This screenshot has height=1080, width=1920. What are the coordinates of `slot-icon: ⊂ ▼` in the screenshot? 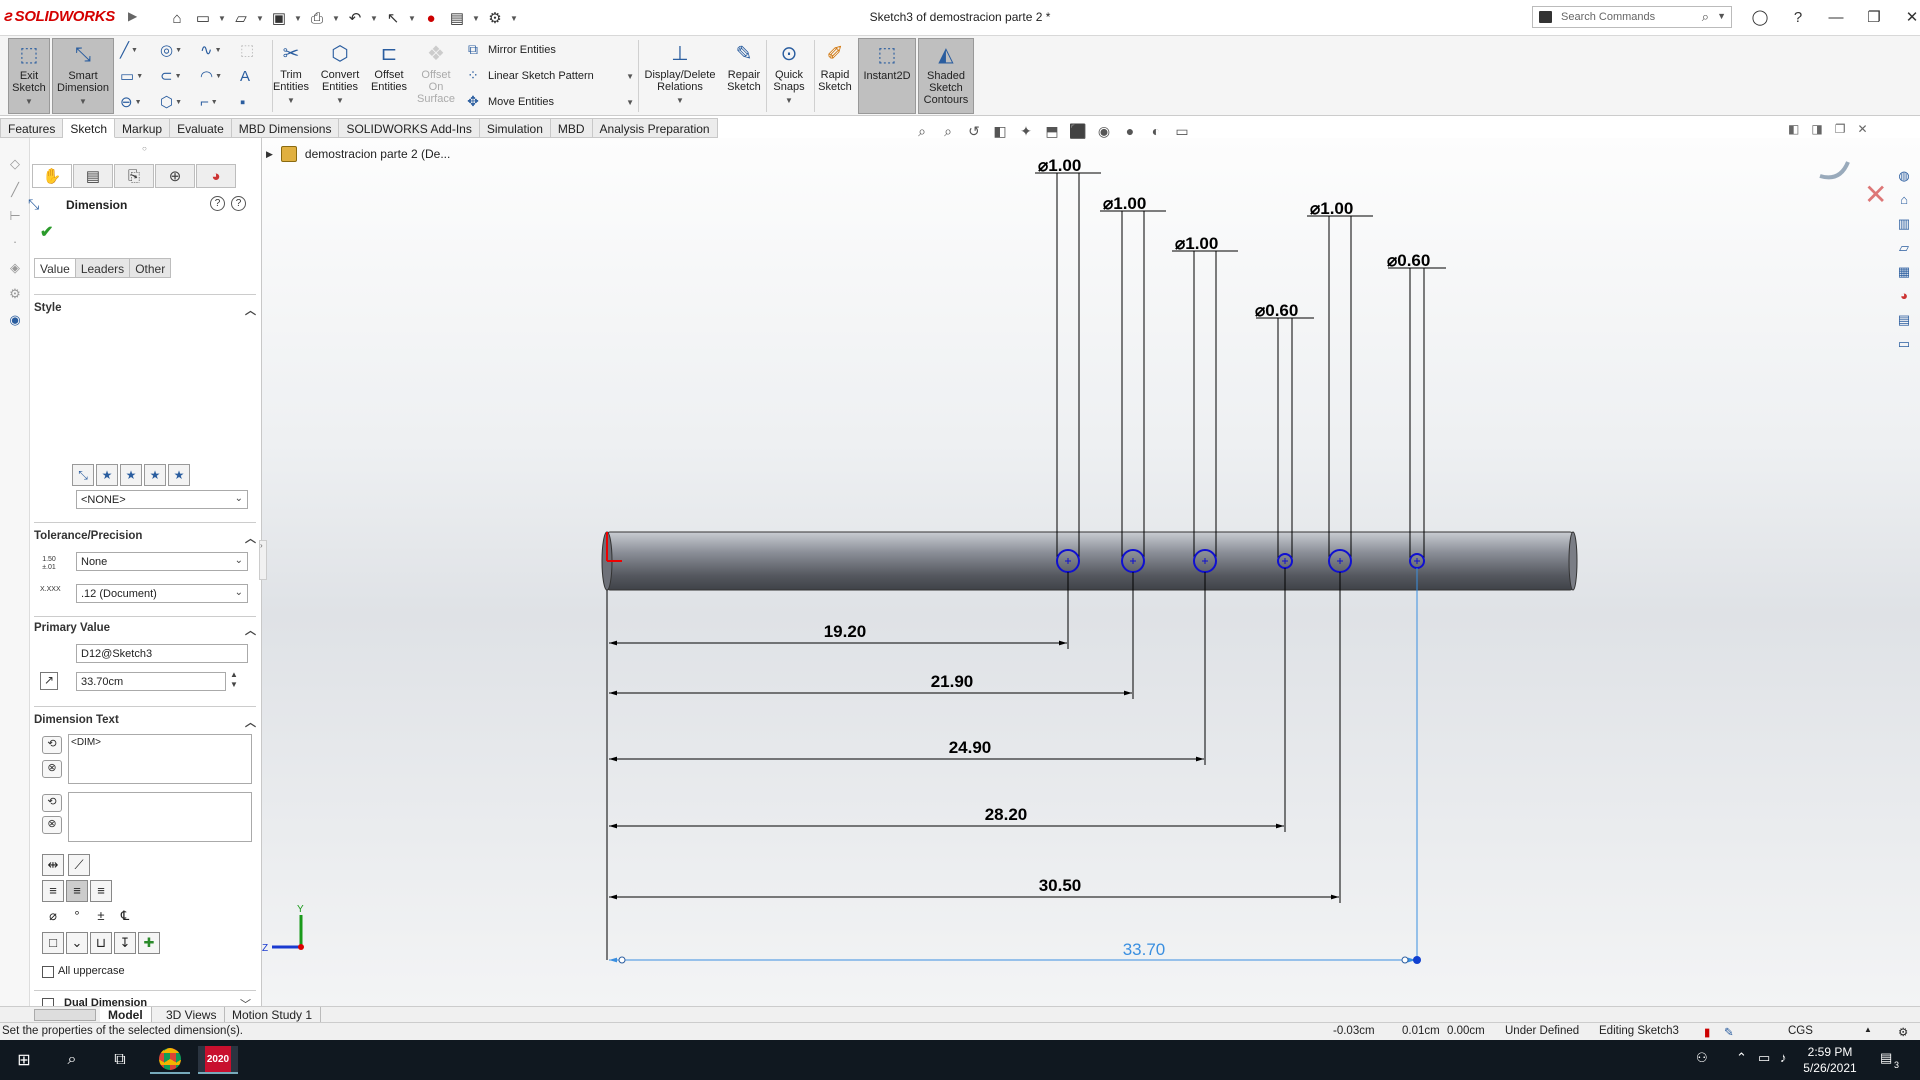 It's located at (173, 76).